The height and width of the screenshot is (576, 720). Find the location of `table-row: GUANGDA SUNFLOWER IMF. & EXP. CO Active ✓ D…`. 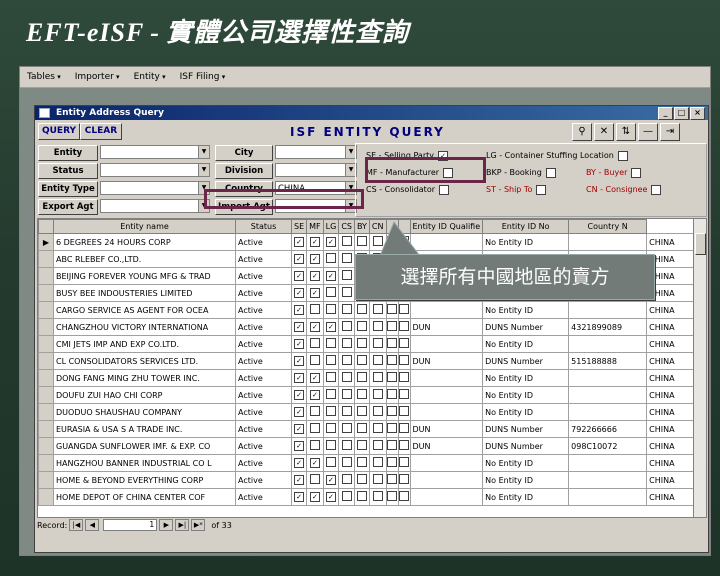

table-row: GUANGDA SUNFLOWER IMF. & EXP. CO Active ✓ D… is located at coordinates (369, 446).